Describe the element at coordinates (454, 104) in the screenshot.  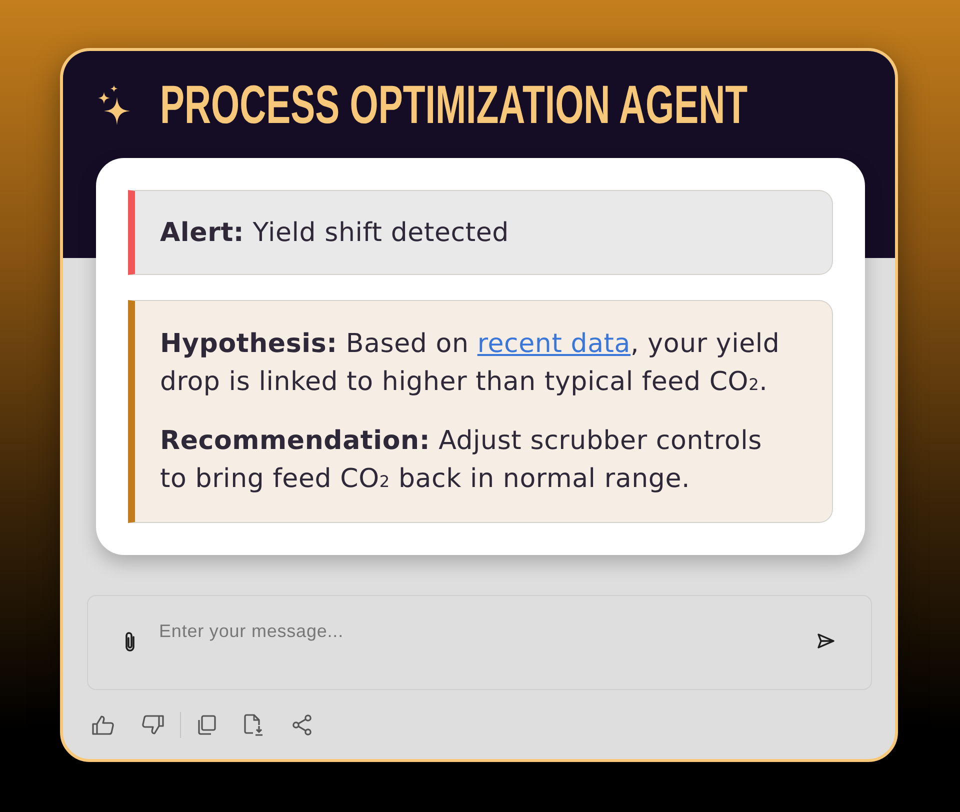
I see `panel-title: PROCESS OPTIMIZATION AGENT` at that location.